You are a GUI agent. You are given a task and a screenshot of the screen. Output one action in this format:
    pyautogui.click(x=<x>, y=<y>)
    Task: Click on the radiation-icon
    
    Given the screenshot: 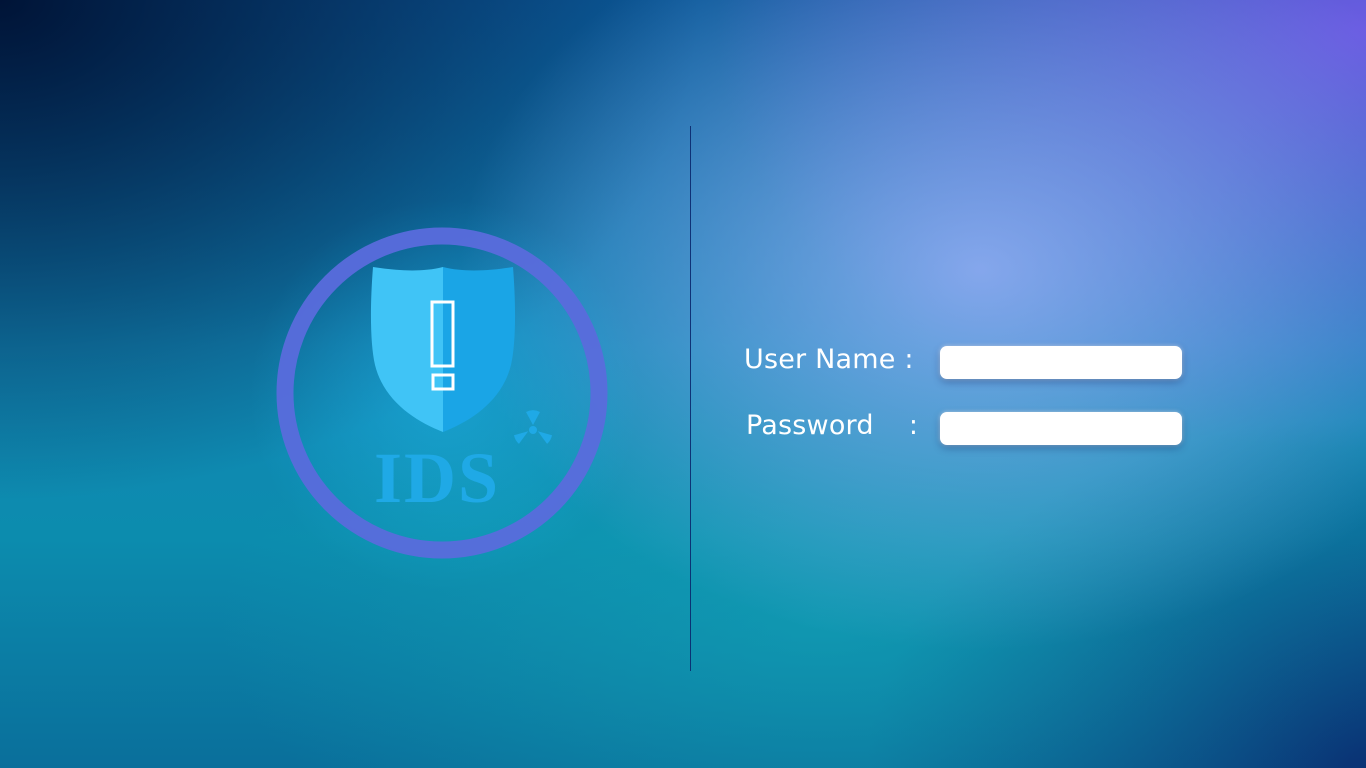 What is the action you would take?
    pyautogui.click(x=533, y=427)
    